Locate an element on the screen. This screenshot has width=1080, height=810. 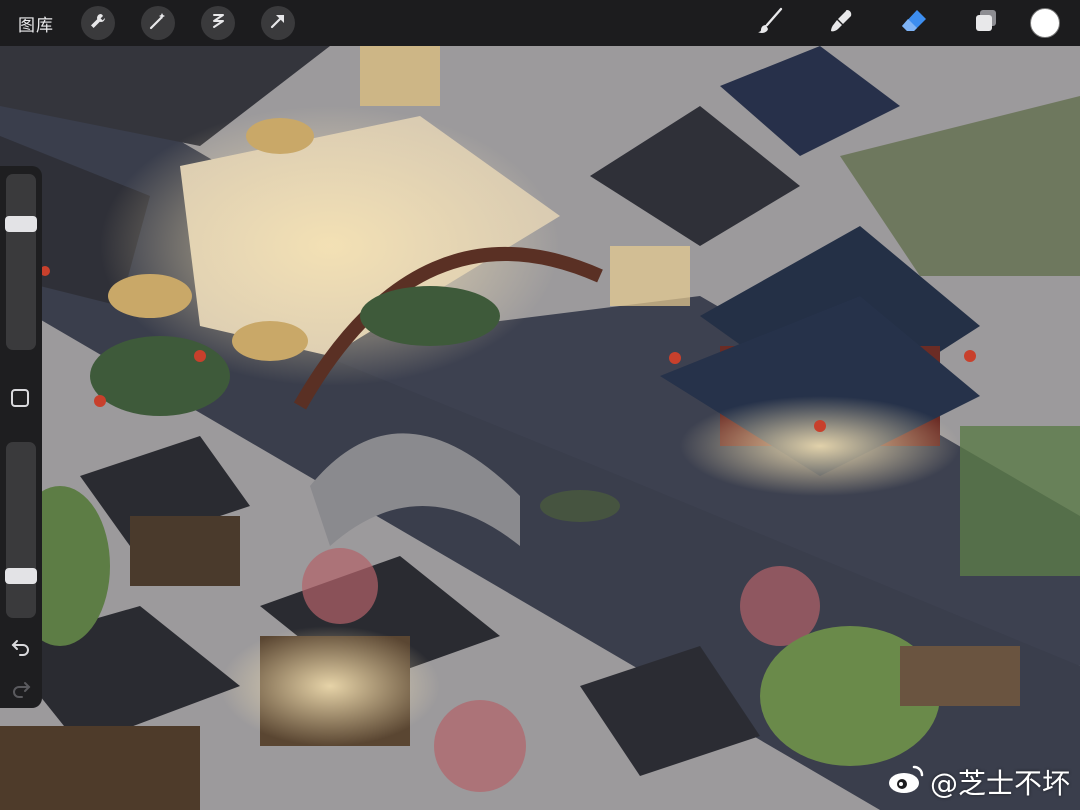
magic-wand-icon is located at coordinates (158, 23).